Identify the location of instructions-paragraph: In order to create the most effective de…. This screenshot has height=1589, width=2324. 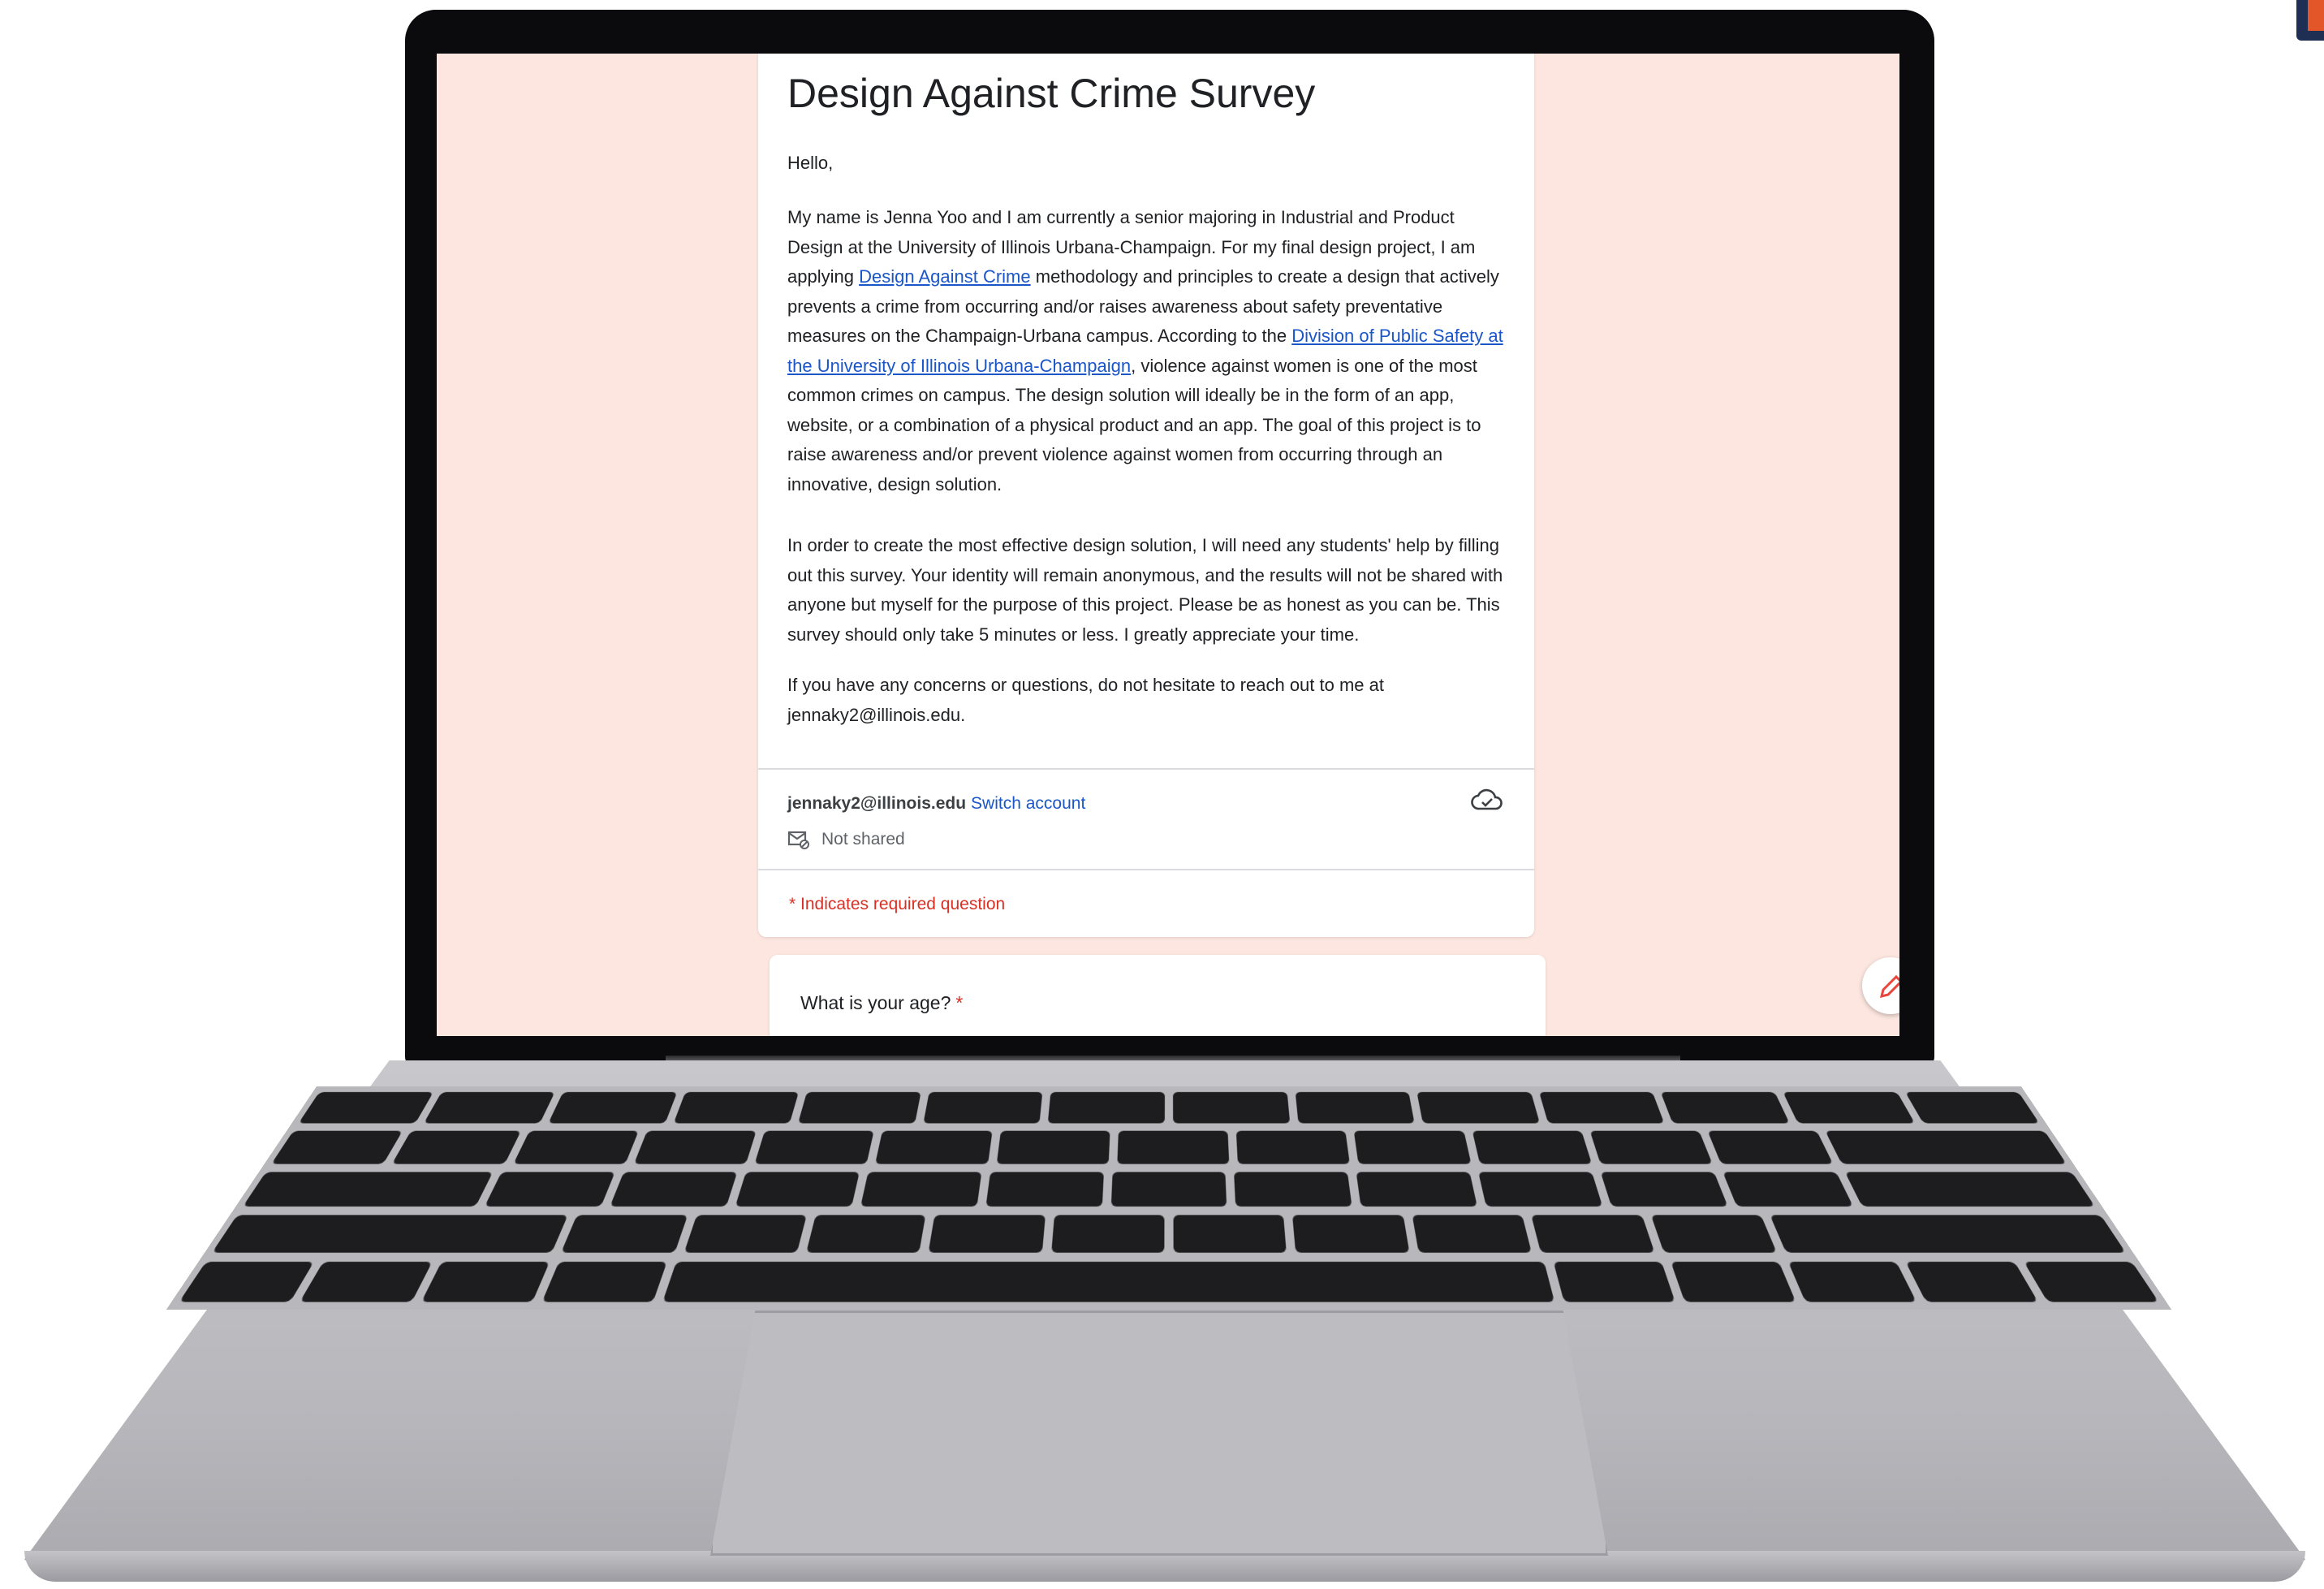
(1145, 590).